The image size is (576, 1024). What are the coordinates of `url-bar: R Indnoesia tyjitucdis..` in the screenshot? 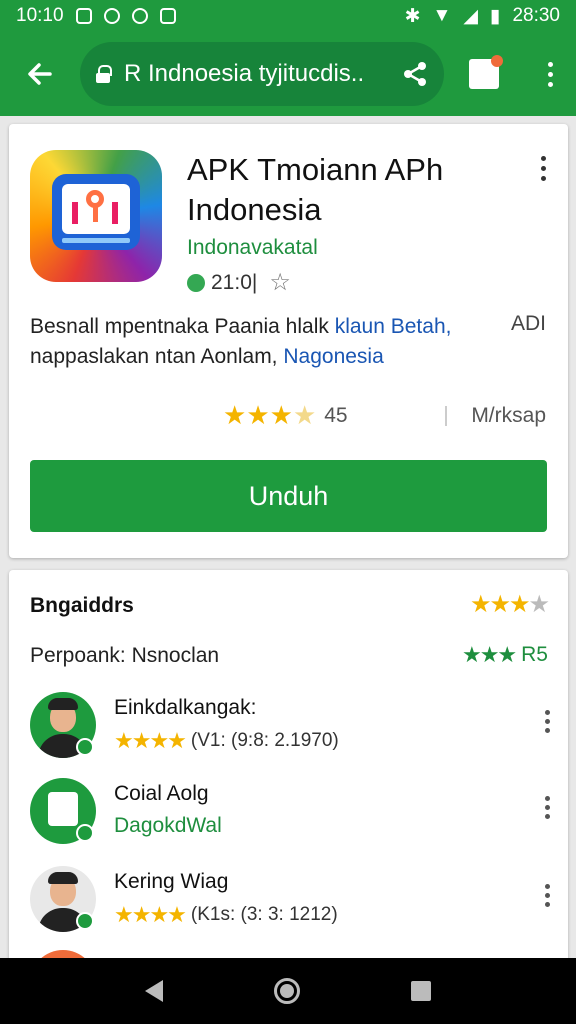 It's located at (262, 74).